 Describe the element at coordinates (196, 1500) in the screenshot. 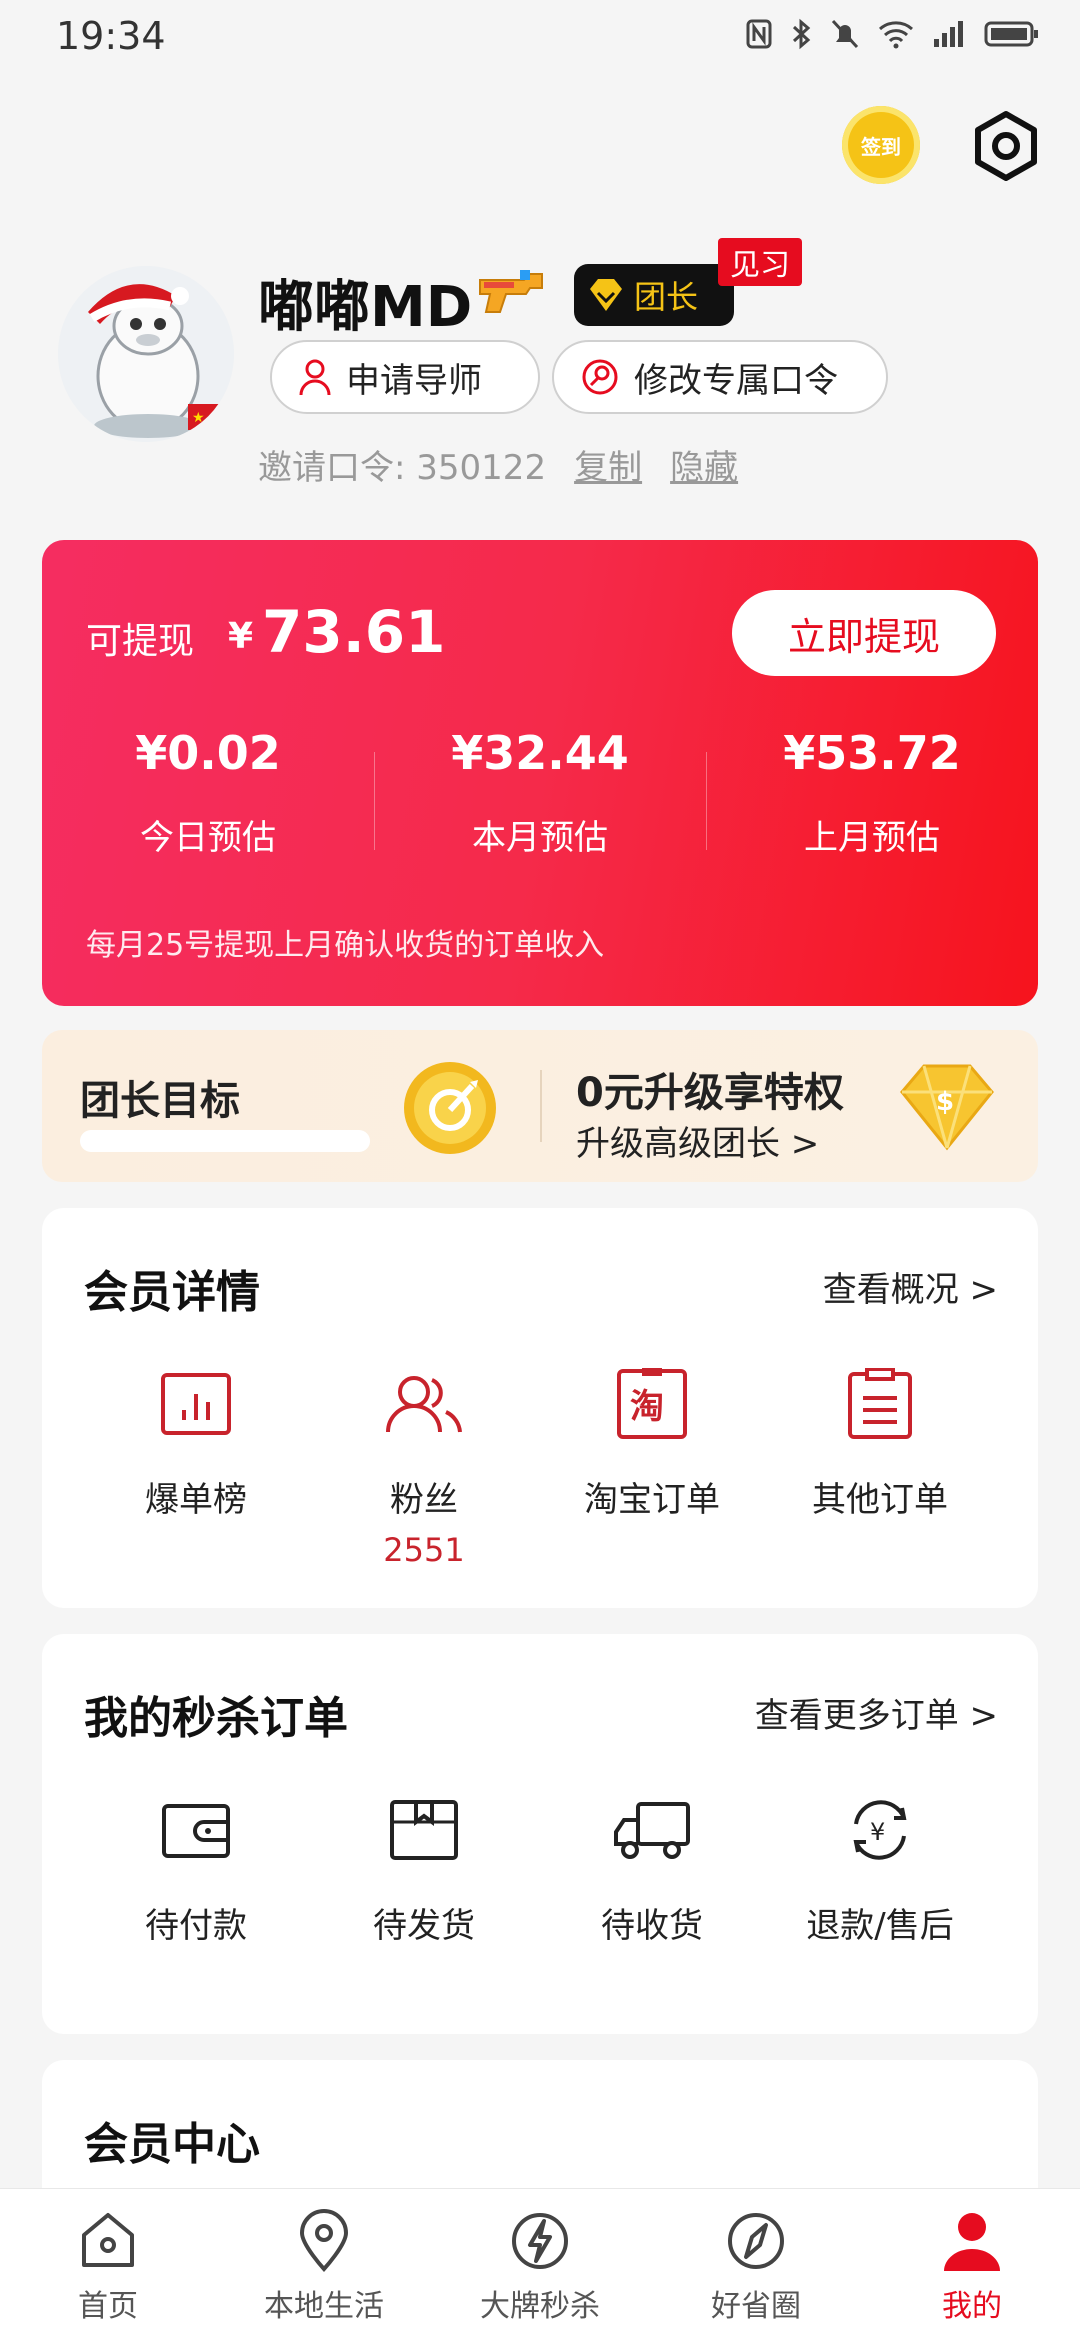

I see `hot-list-label: 爆单榜` at that location.